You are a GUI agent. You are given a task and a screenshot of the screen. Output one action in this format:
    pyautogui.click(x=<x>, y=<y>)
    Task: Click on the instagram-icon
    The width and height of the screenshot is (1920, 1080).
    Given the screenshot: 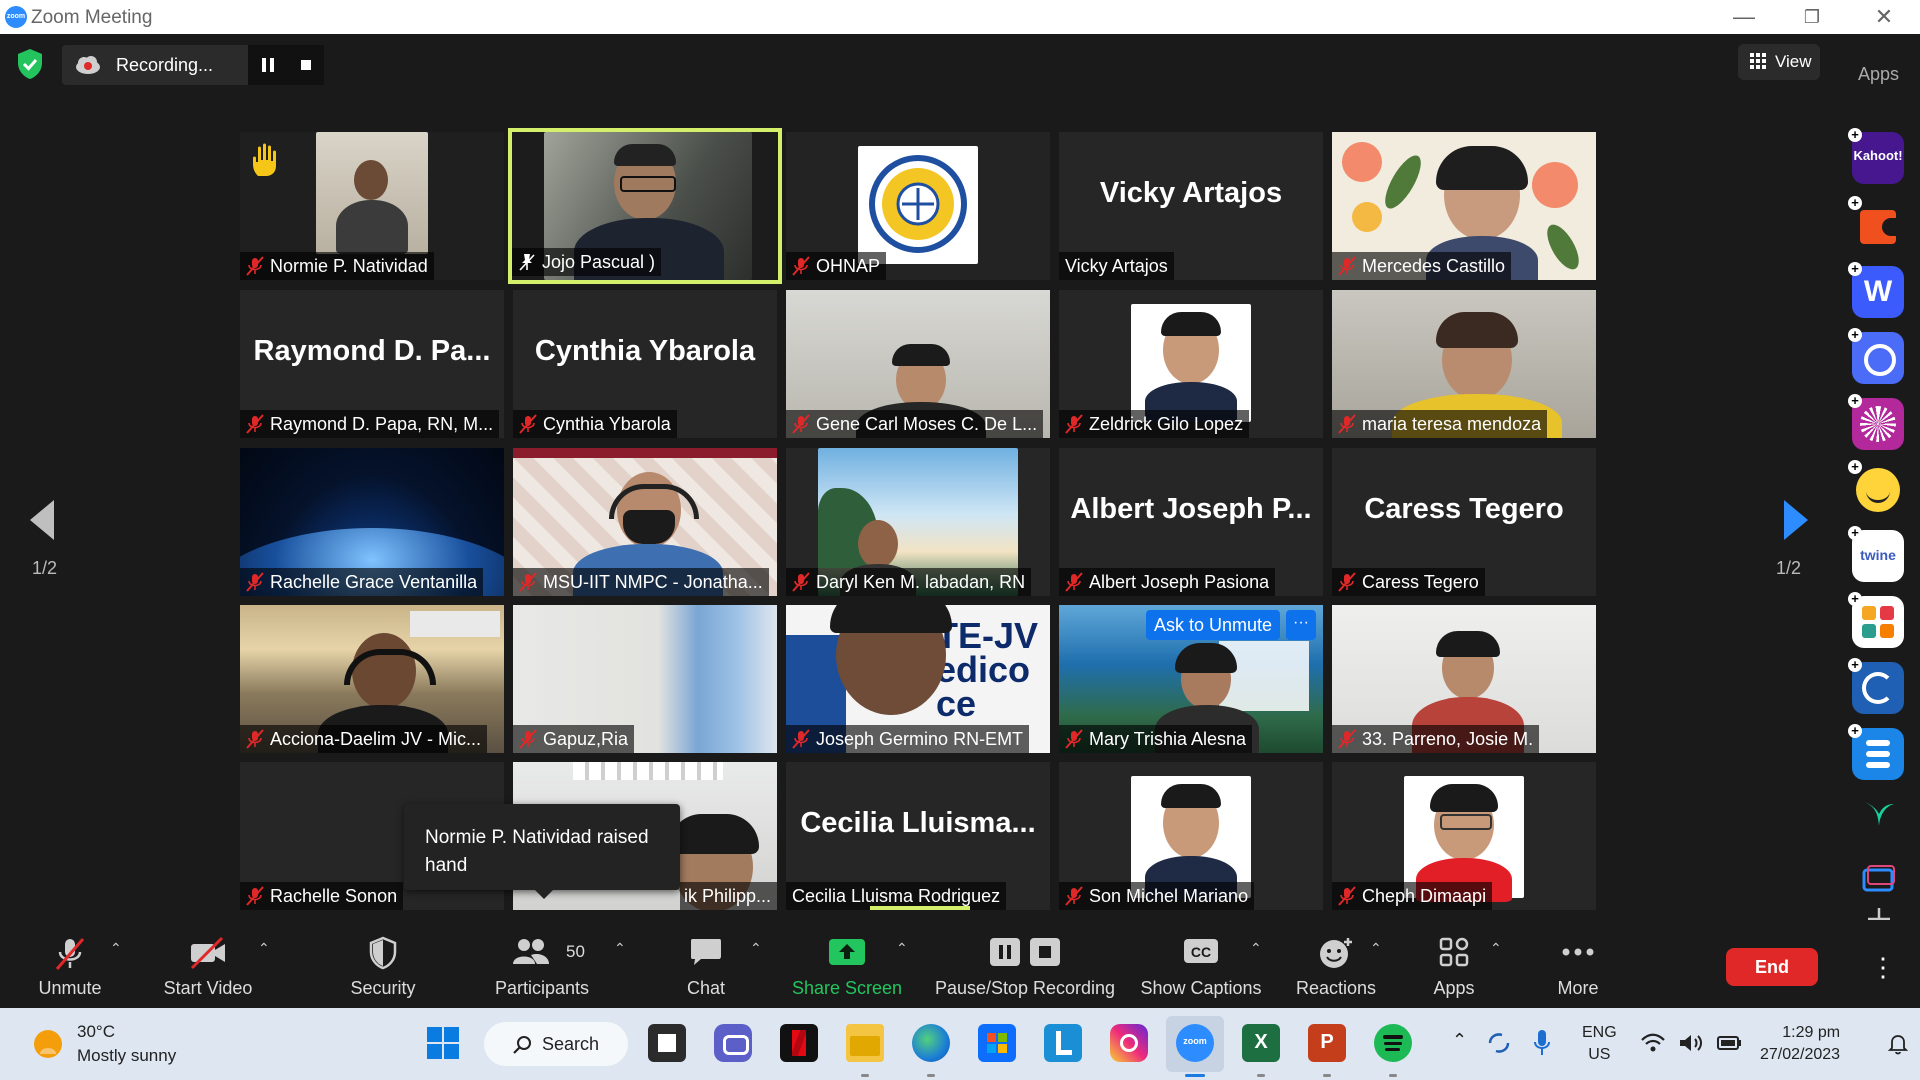 What is the action you would take?
    pyautogui.click(x=1129, y=1043)
    